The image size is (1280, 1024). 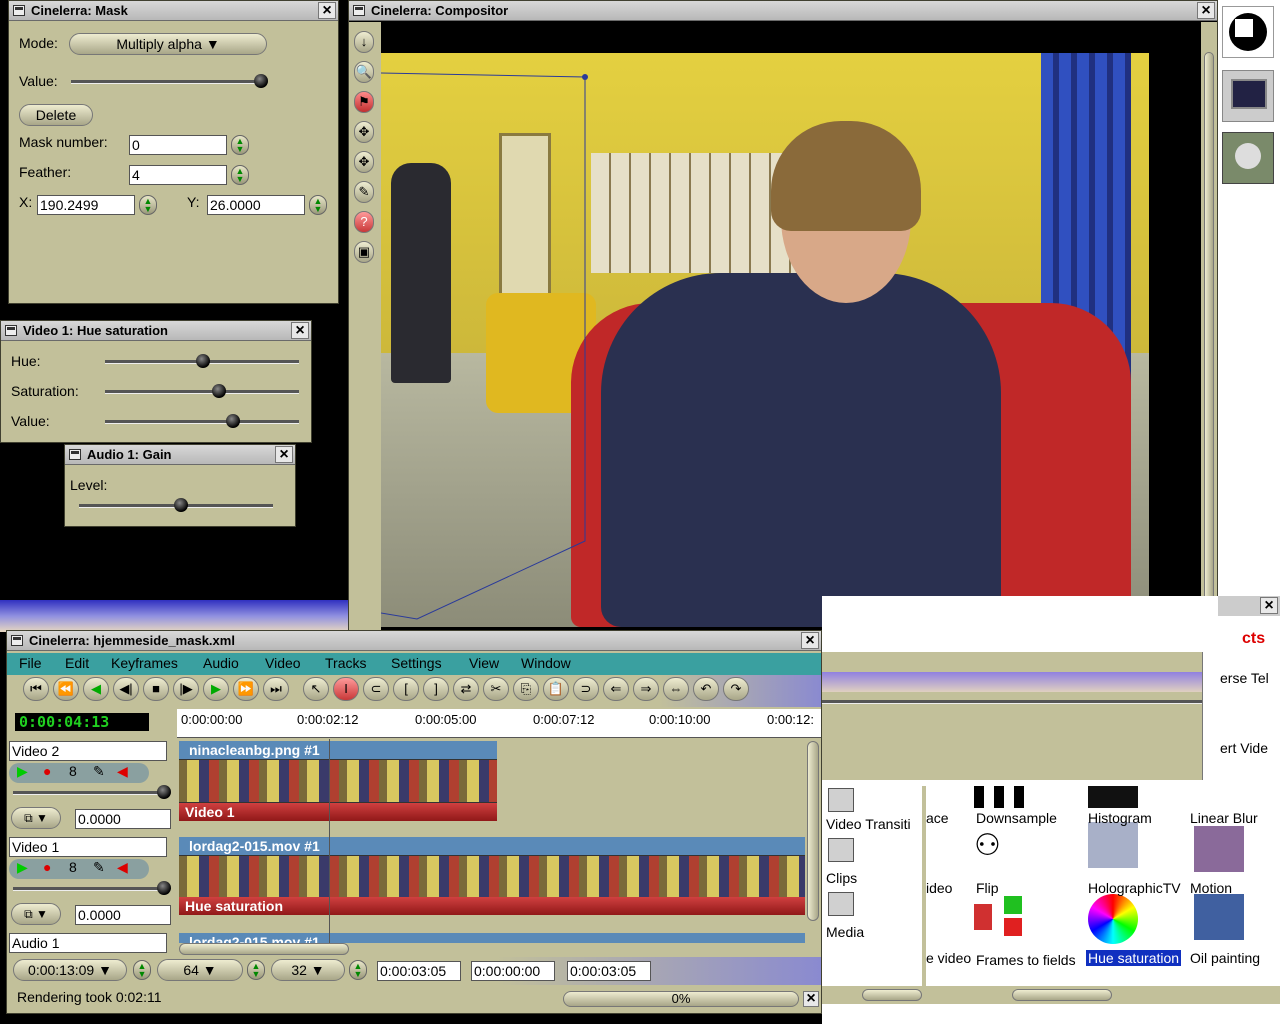 I want to click on delete-button: Delete, so click(x=56, y=115).